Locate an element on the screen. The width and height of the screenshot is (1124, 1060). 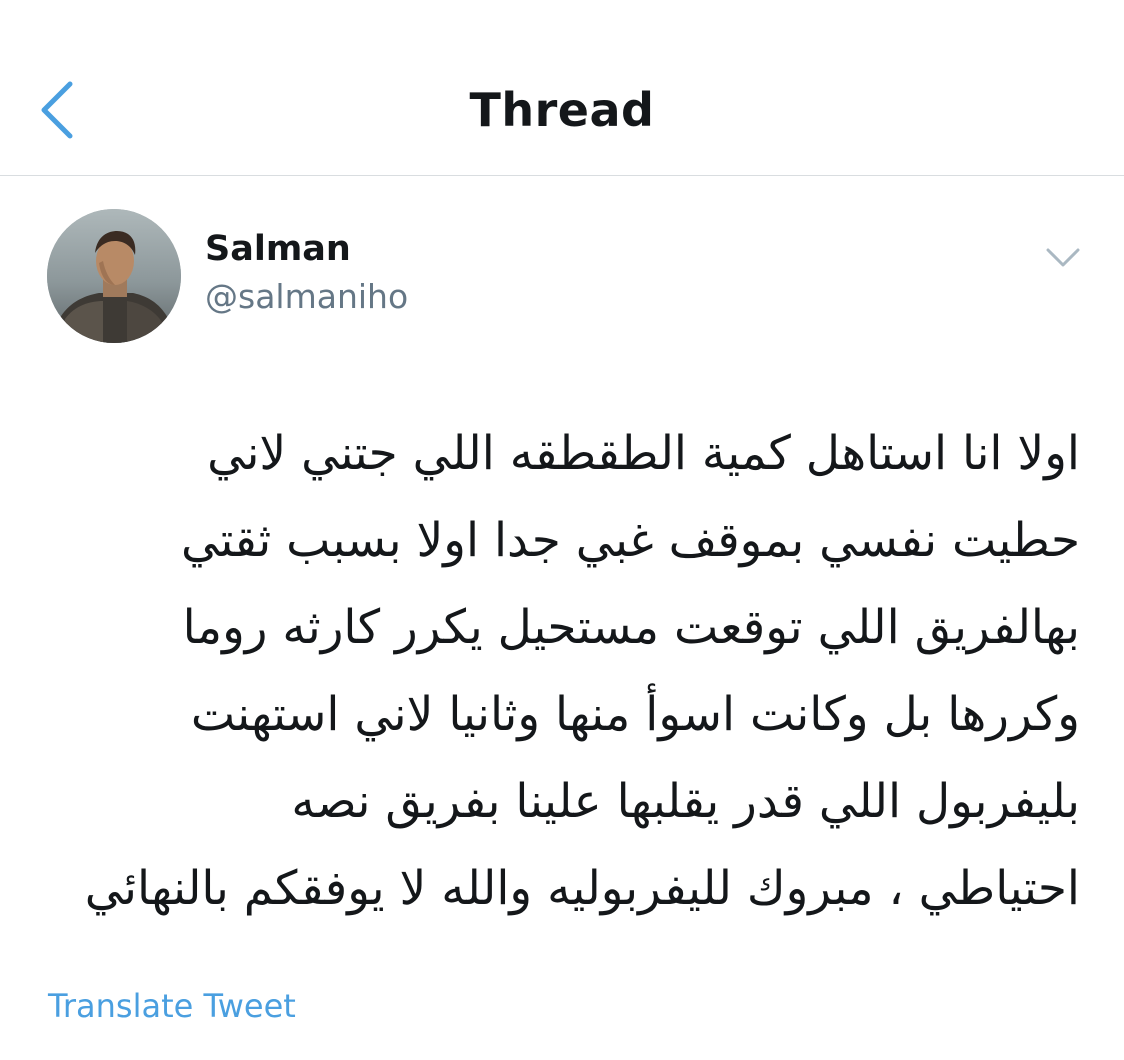
author-display-name: Salman is located at coordinates (278, 249).